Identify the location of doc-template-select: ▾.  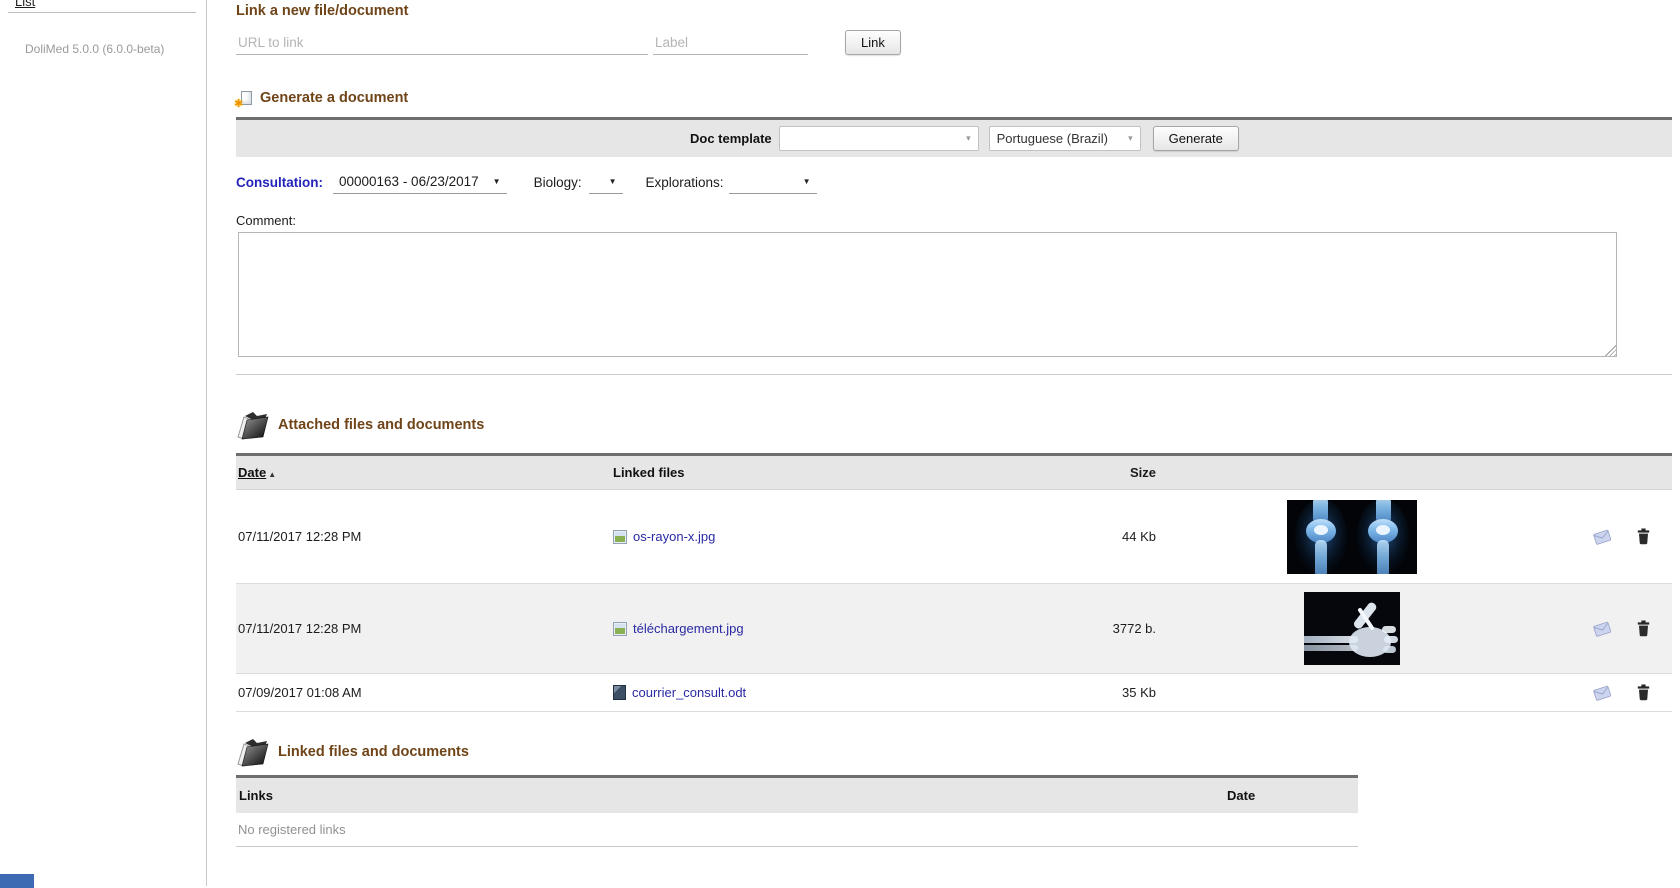
(878, 138).